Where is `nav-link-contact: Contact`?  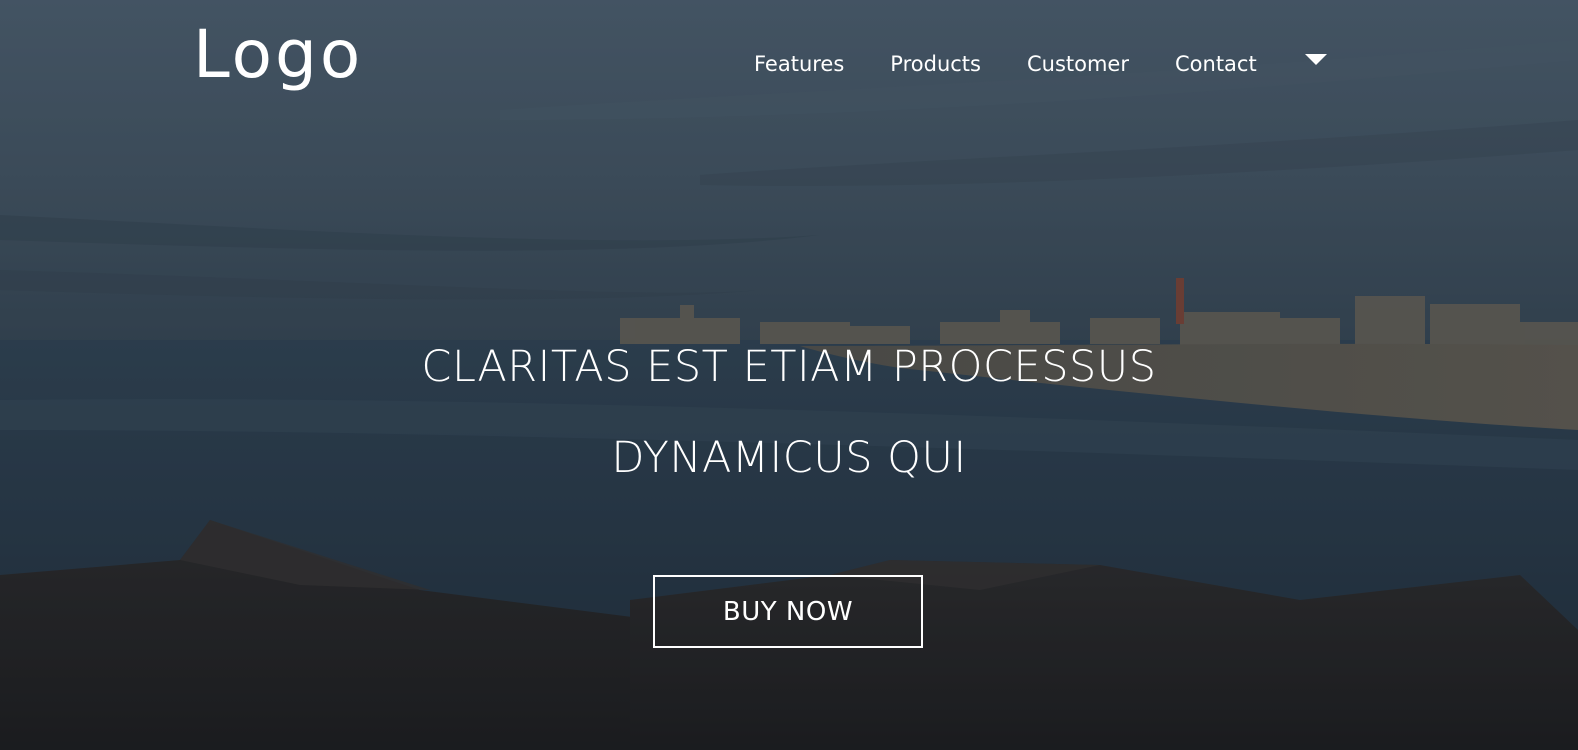 nav-link-contact: Contact is located at coordinates (1216, 64).